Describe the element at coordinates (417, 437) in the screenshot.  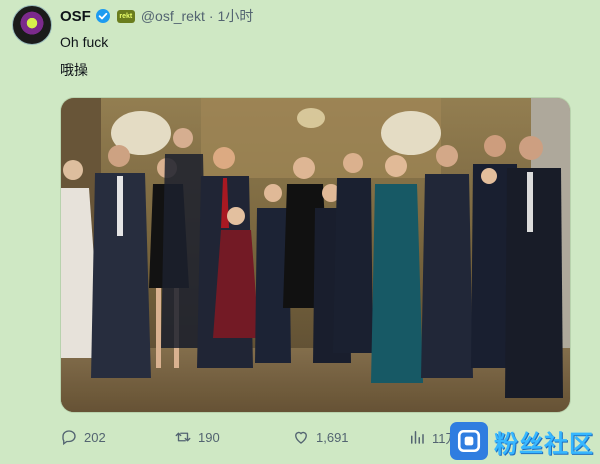
I see `views-chart-icon` at that location.